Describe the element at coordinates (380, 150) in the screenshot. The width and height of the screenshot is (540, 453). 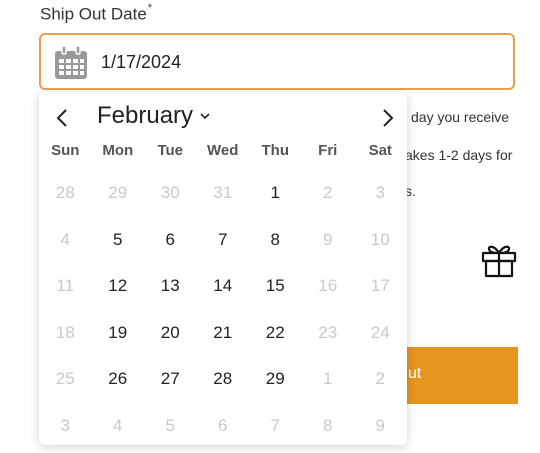
I see `weekday-label: Sat` at that location.